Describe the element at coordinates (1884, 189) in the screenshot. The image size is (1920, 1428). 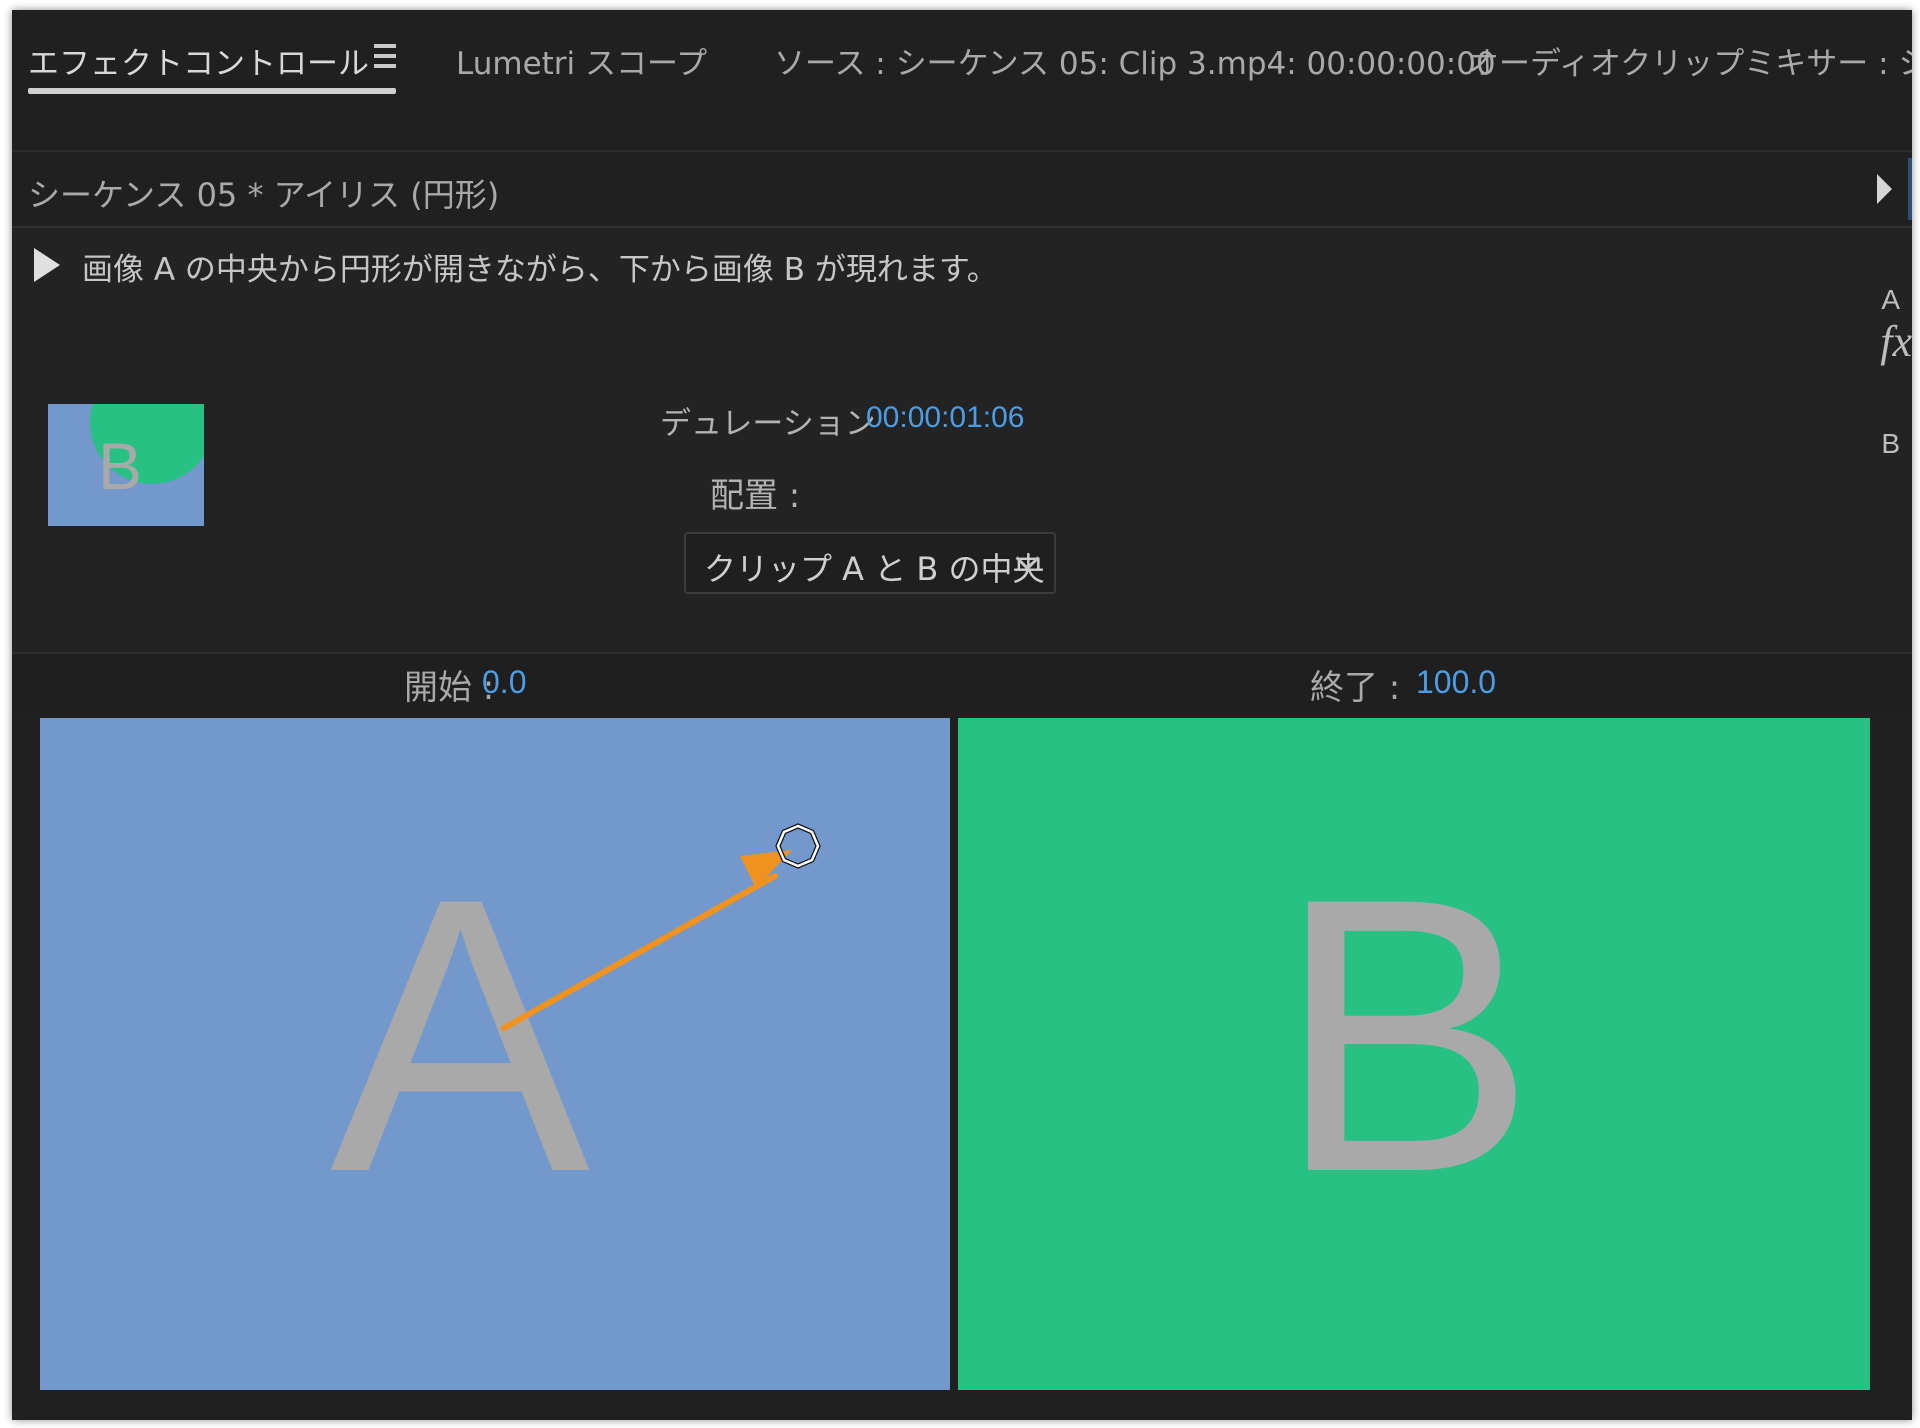
I see `expand-arrow-icon` at that location.